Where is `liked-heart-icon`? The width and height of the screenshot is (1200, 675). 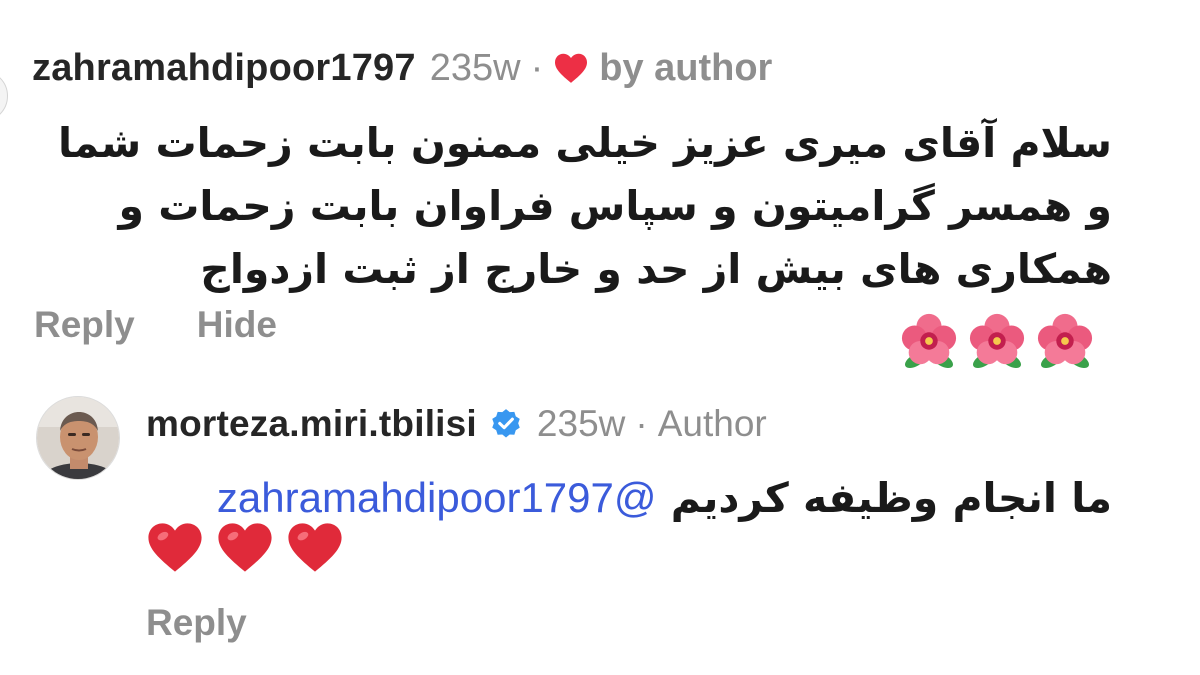
liked-heart-icon is located at coordinates (571, 68).